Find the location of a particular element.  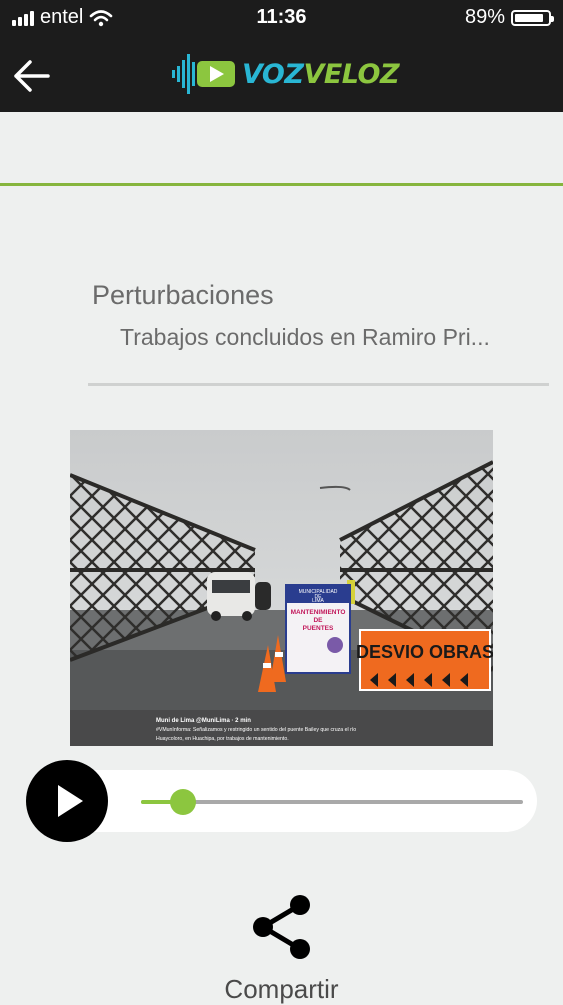

app-logo: VOZVELOZ is located at coordinates (285, 74).